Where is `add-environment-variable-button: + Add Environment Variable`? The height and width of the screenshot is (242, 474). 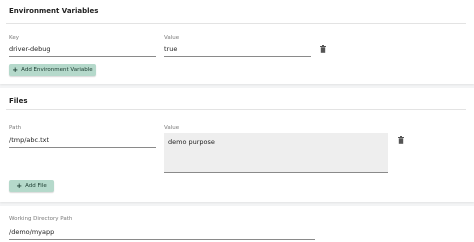 add-environment-variable-button: + Add Environment Variable is located at coordinates (52, 70).